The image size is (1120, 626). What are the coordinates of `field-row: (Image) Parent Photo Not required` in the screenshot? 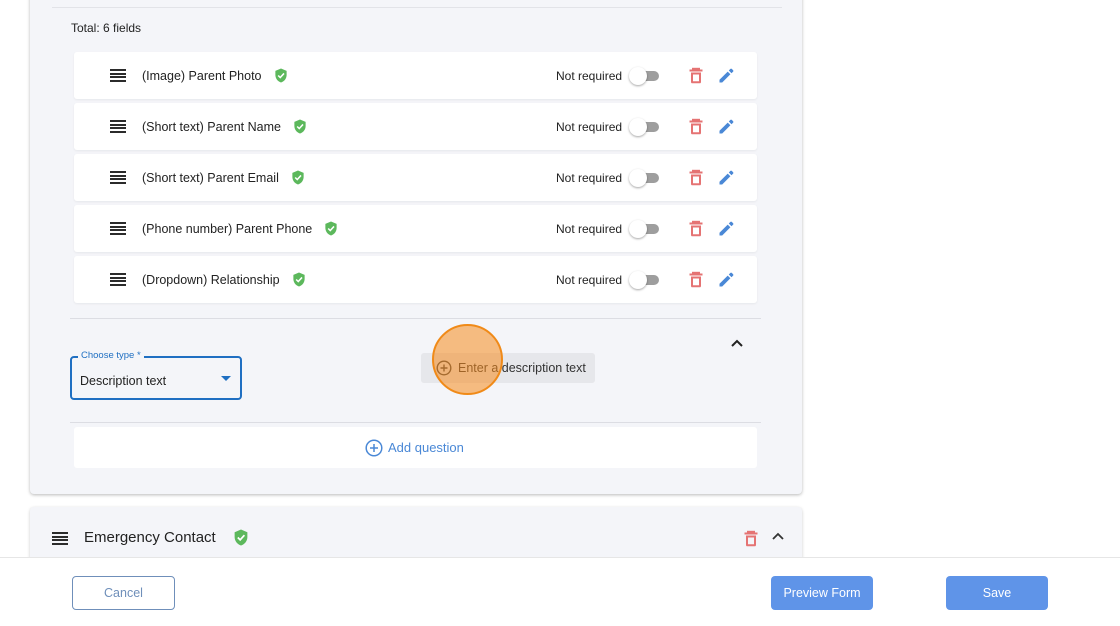 It's located at (415, 75).